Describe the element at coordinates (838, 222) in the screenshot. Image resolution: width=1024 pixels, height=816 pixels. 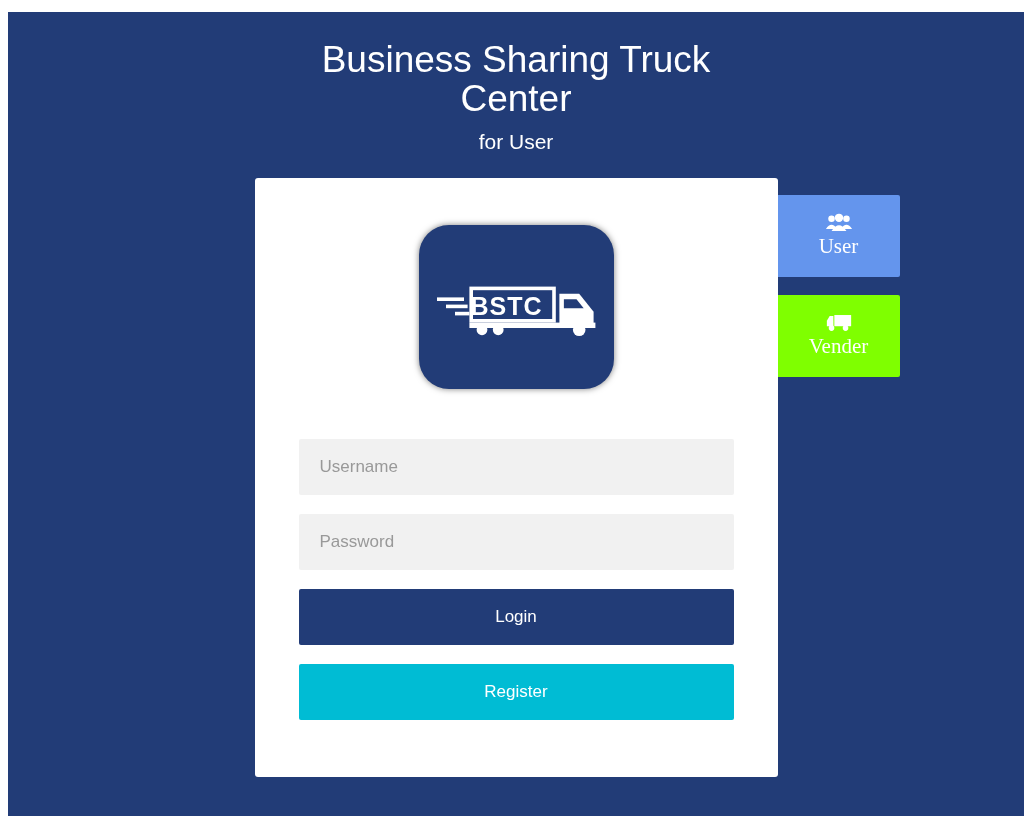
I see `users-icon` at that location.